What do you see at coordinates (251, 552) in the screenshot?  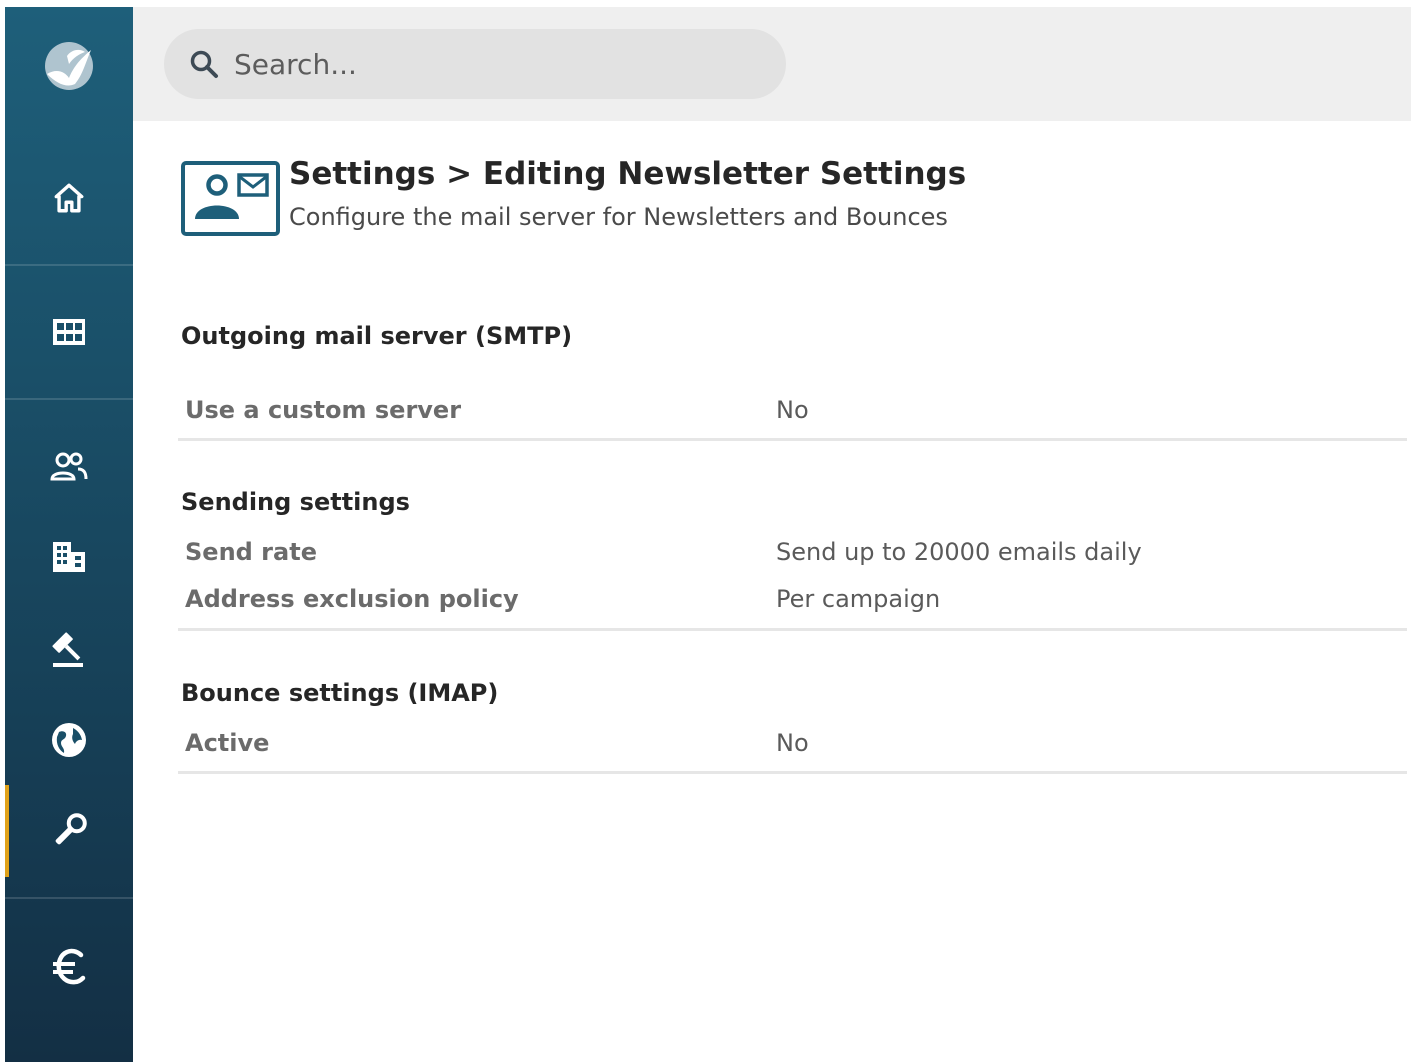 I see `row-label-send-rate: Send rate` at bounding box center [251, 552].